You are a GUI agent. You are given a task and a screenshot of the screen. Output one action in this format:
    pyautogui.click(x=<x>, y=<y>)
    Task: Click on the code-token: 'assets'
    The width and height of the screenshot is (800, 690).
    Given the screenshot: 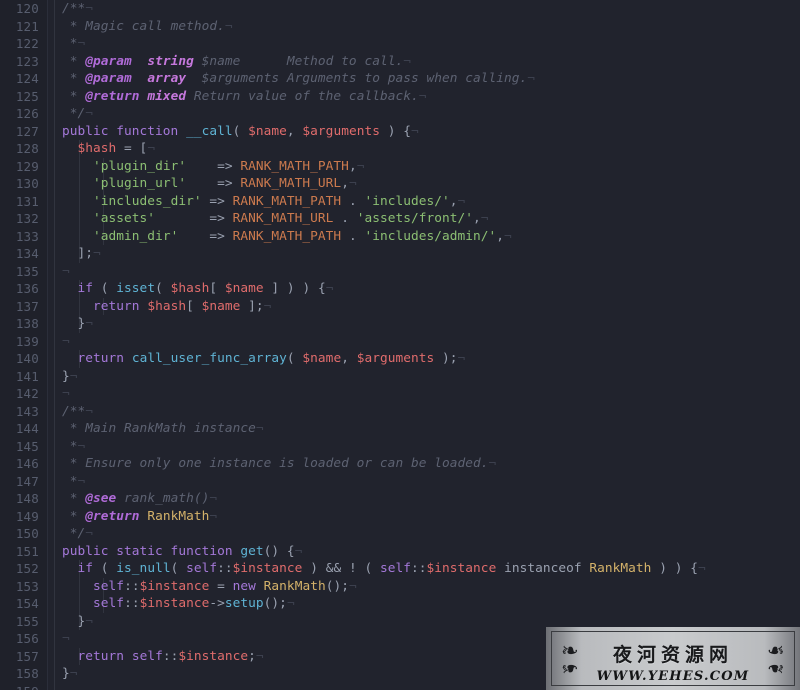 What is the action you would take?
    pyautogui.click(x=124, y=218)
    